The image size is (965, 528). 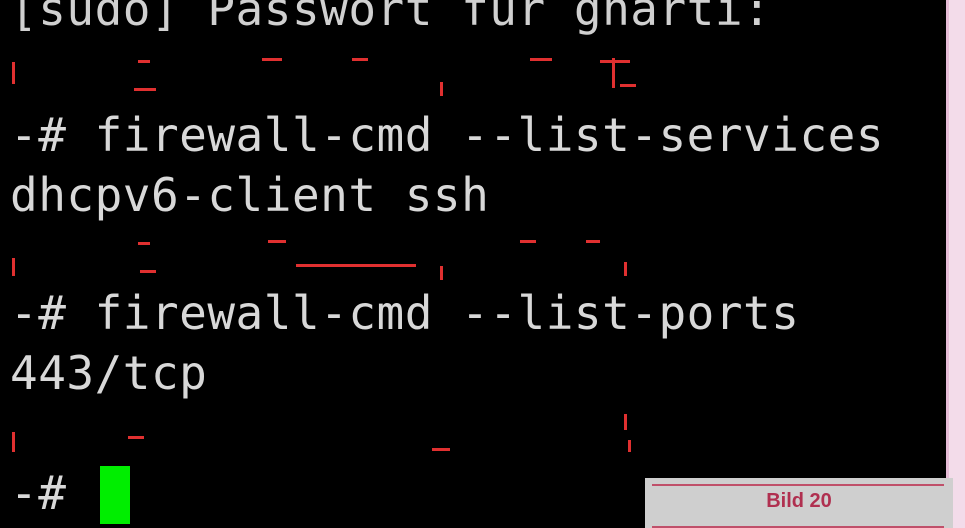 I want to click on sudo-prompt-line: [sudo] Passwort für gharti:, so click(x=391, y=18).